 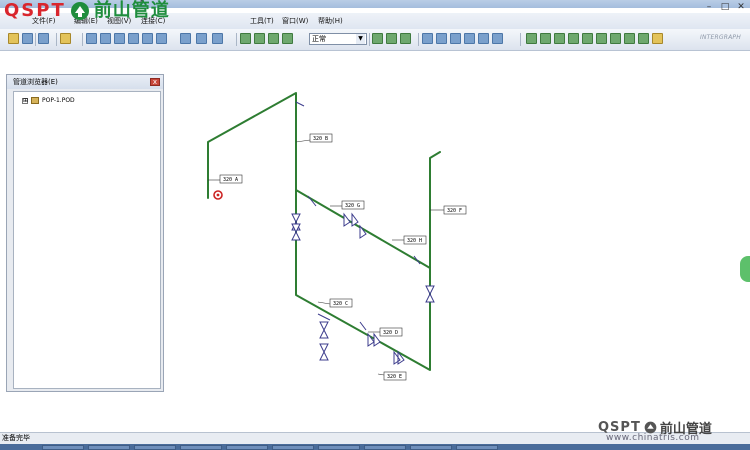 I want to click on svg-text: 320 C, so click(x=340, y=304).